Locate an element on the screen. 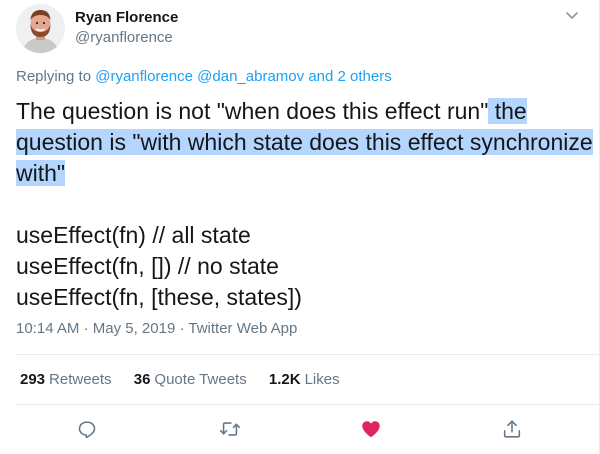 The width and height of the screenshot is (600, 454). retweets-label: Retweets is located at coordinates (80, 379).